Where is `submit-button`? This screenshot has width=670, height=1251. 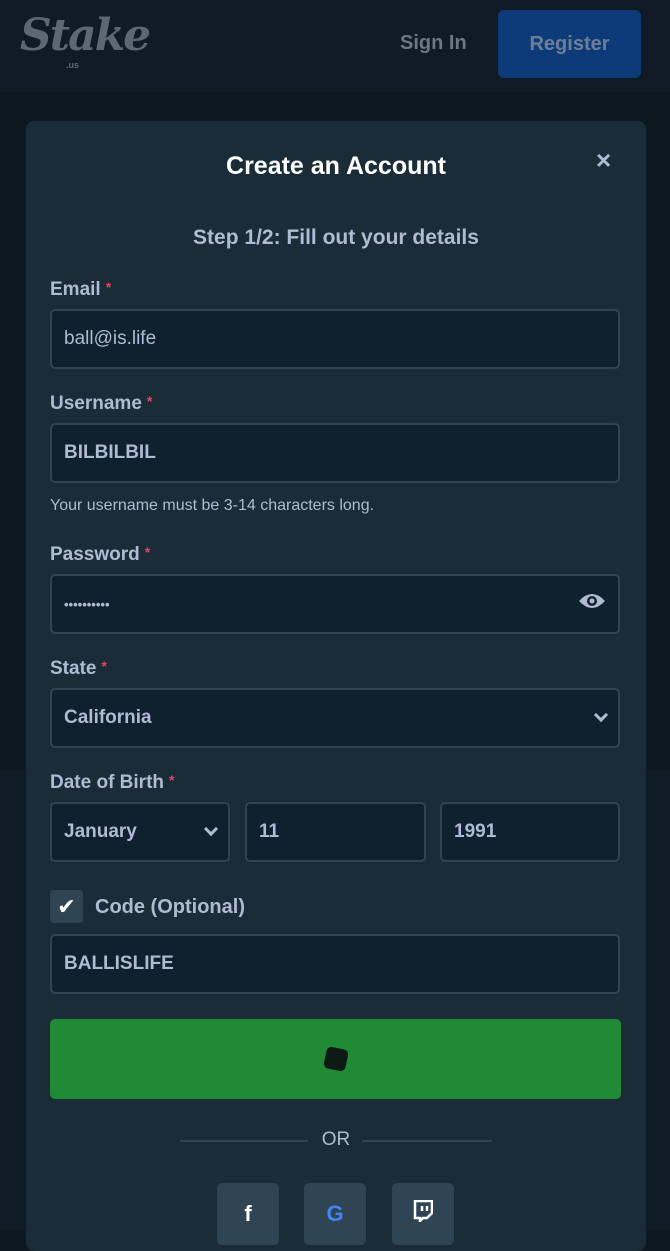 submit-button is located at coordinates (335, 1059).